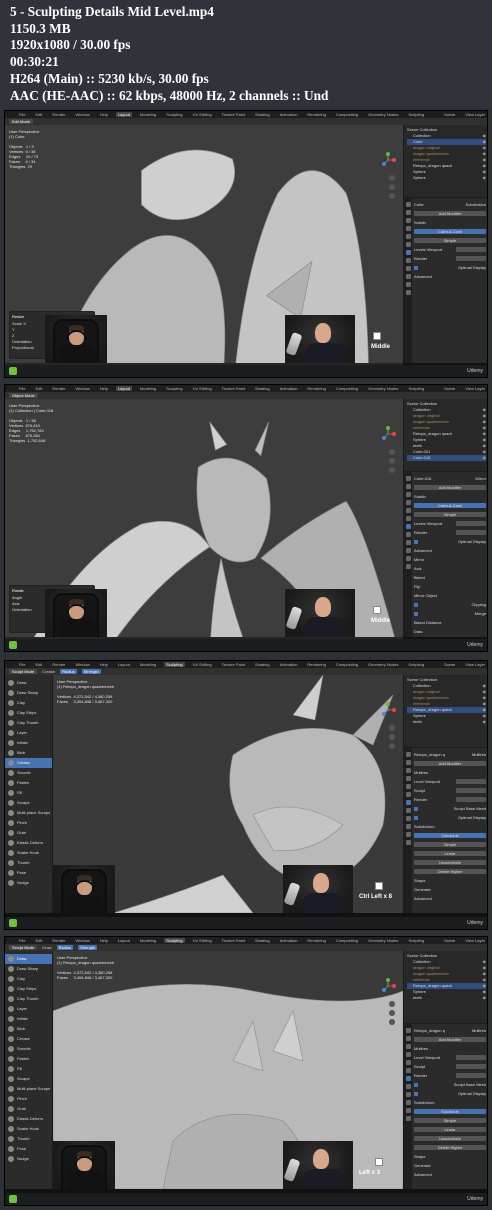  Describe the element at coordinates (88, 947) in the screenshot. I see `brush-strength-field: Strength` at that location.